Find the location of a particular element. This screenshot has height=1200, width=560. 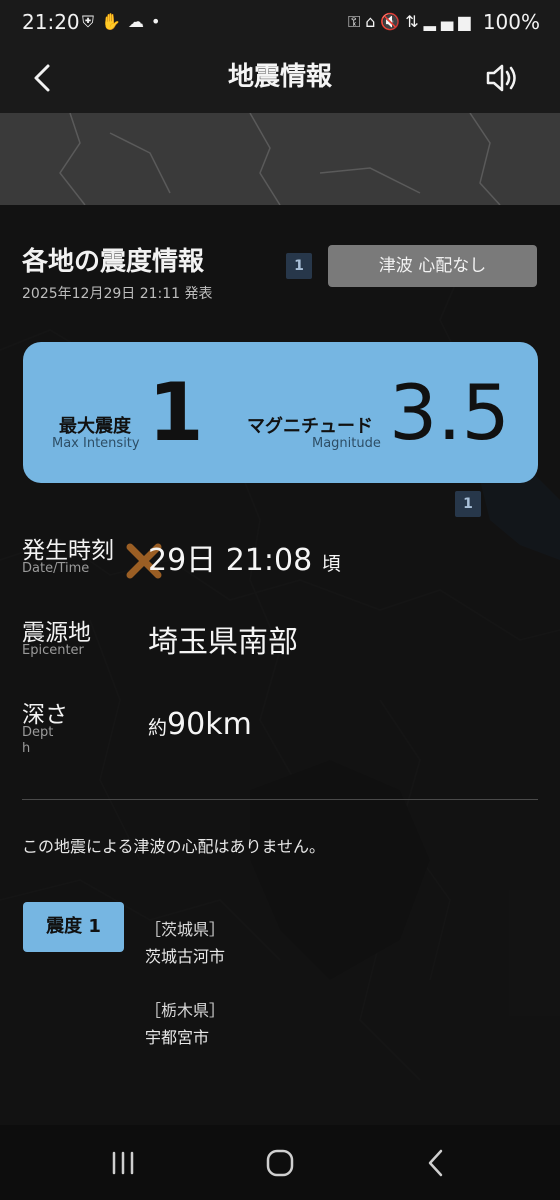

shield-icon: ⛨ is located at coordinates (92, 21).